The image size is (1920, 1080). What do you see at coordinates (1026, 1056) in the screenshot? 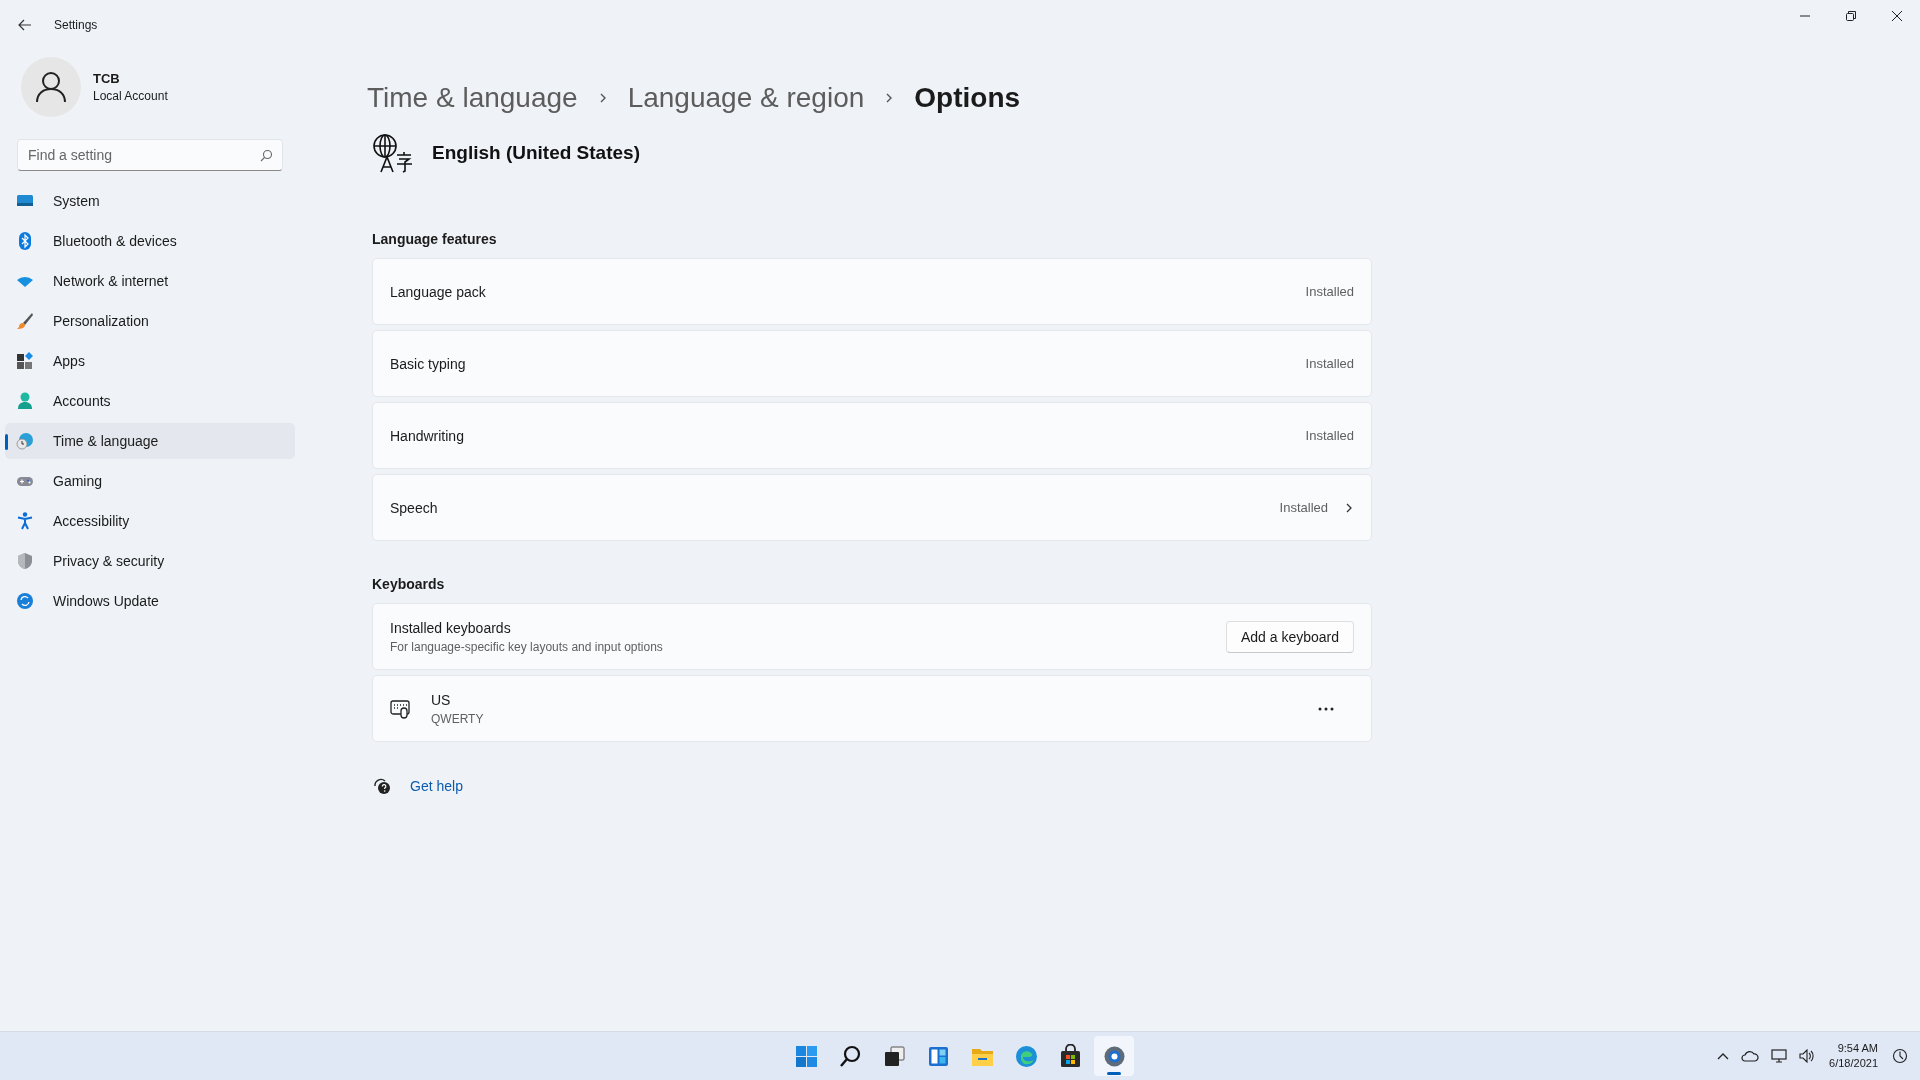
I see `browser-icon` at bounding box center [1026, 1056].